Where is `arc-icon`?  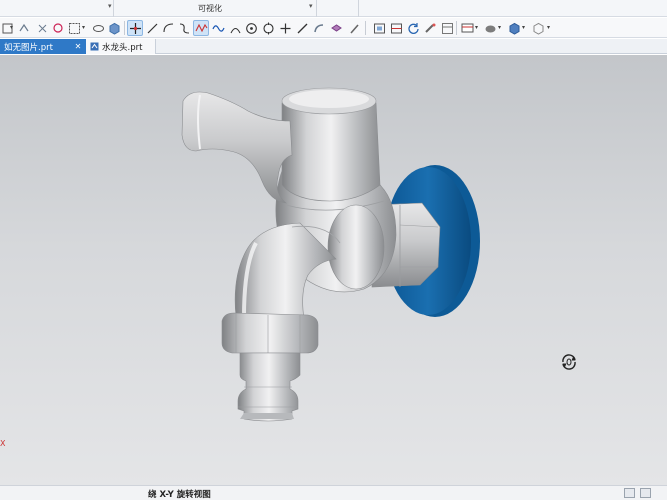 arc-icon is located at coordinates (168, 28).